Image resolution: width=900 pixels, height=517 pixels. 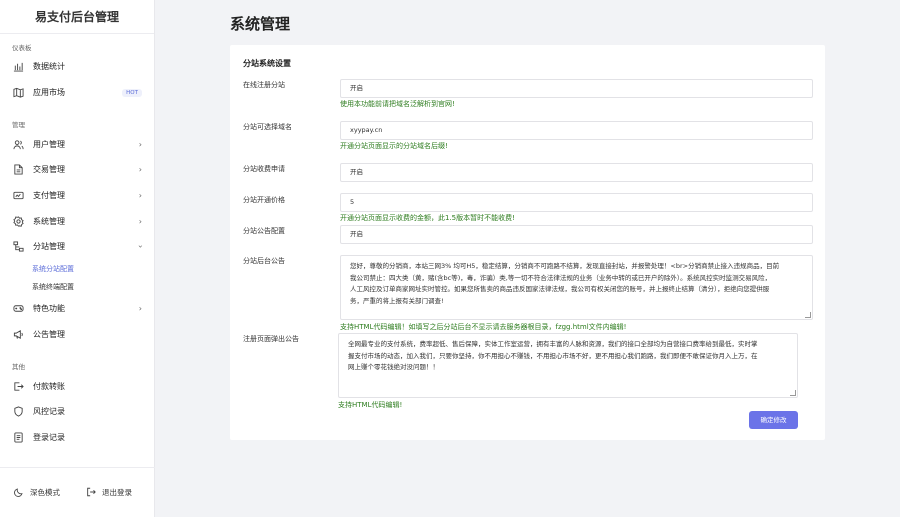 What do you see at coordinates (49, 170) in the screenshot?
I see `sidebar-item-label: 交易管理` at bounding box center [49, 170].